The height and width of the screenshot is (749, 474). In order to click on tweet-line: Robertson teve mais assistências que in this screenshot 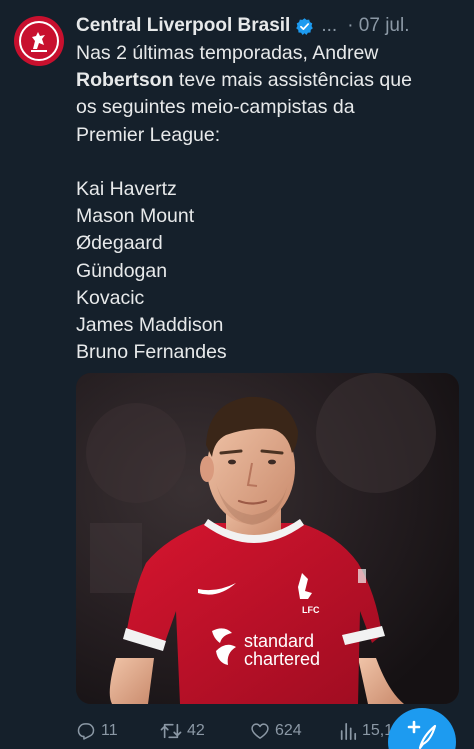, I will do `click(269, 80)`.